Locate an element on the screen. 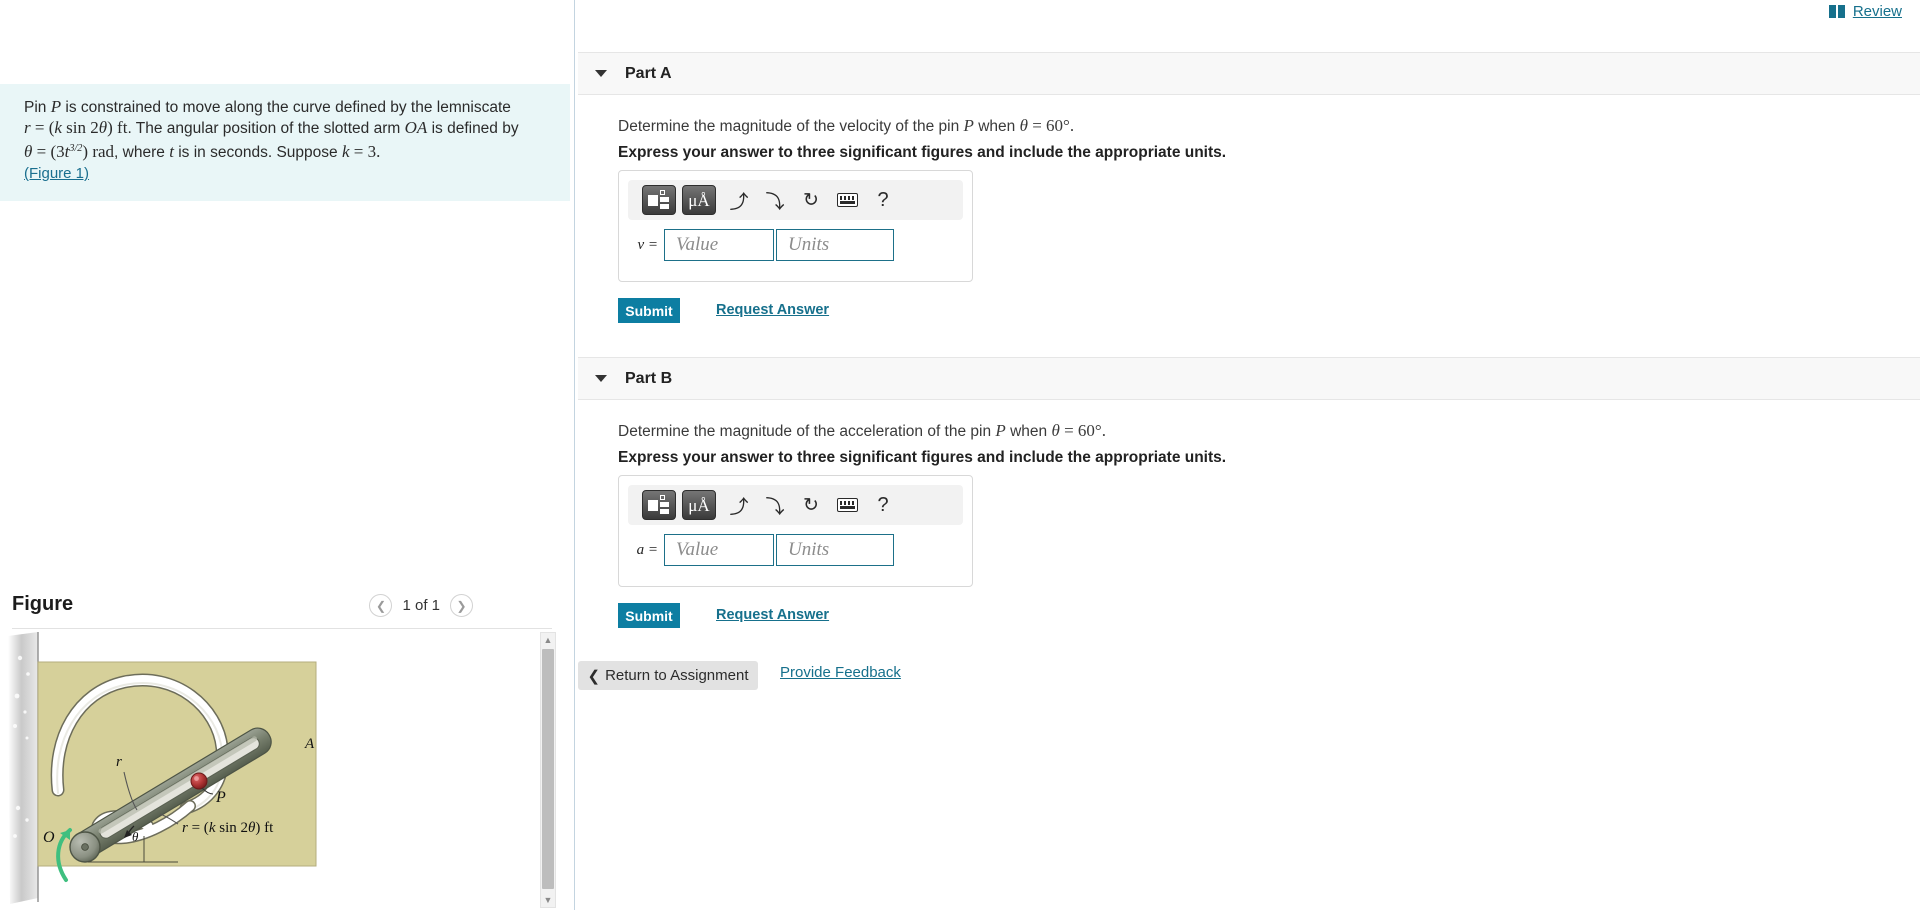  figure-divider is located at coordinates (282, 628).